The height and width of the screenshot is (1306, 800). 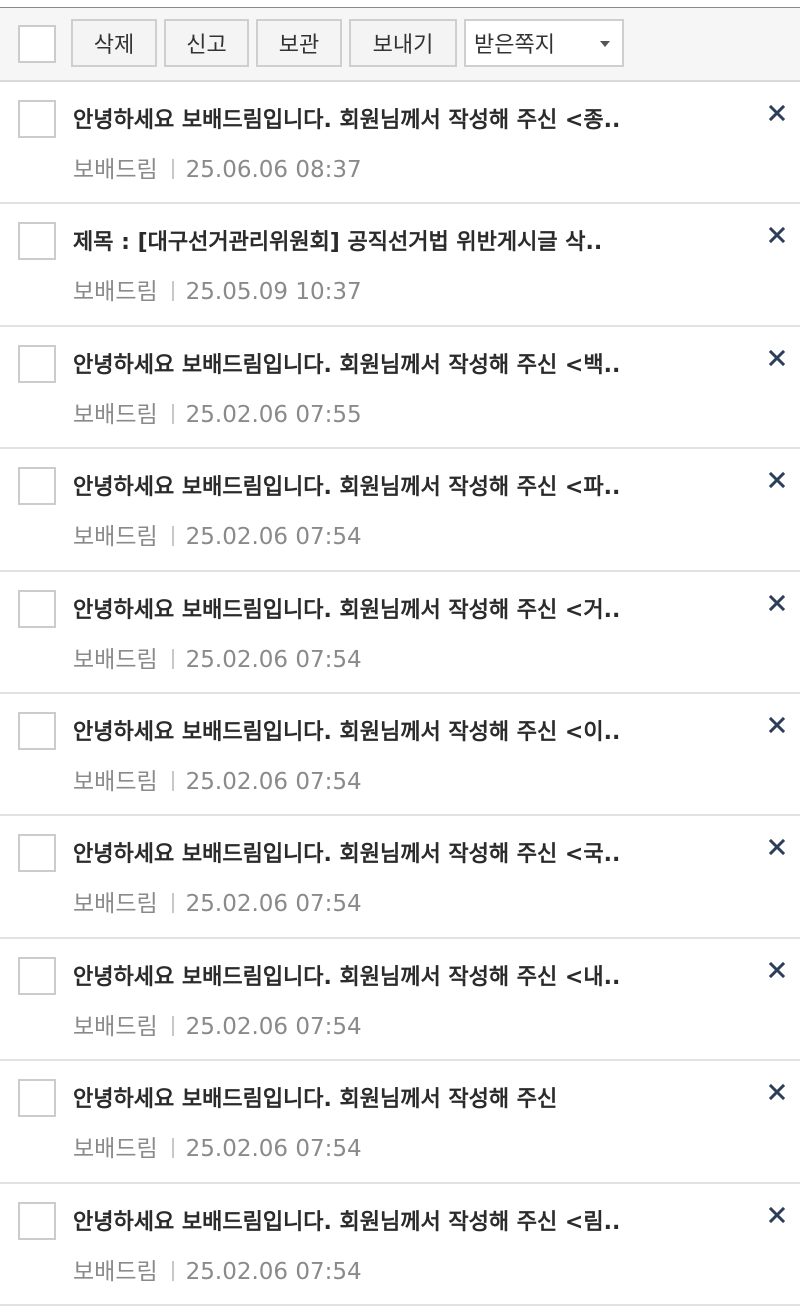 What do you see at coordinates (37, 44) in the screenshot?
I see `select-all-checkbox` at bounding box center [37, 44].